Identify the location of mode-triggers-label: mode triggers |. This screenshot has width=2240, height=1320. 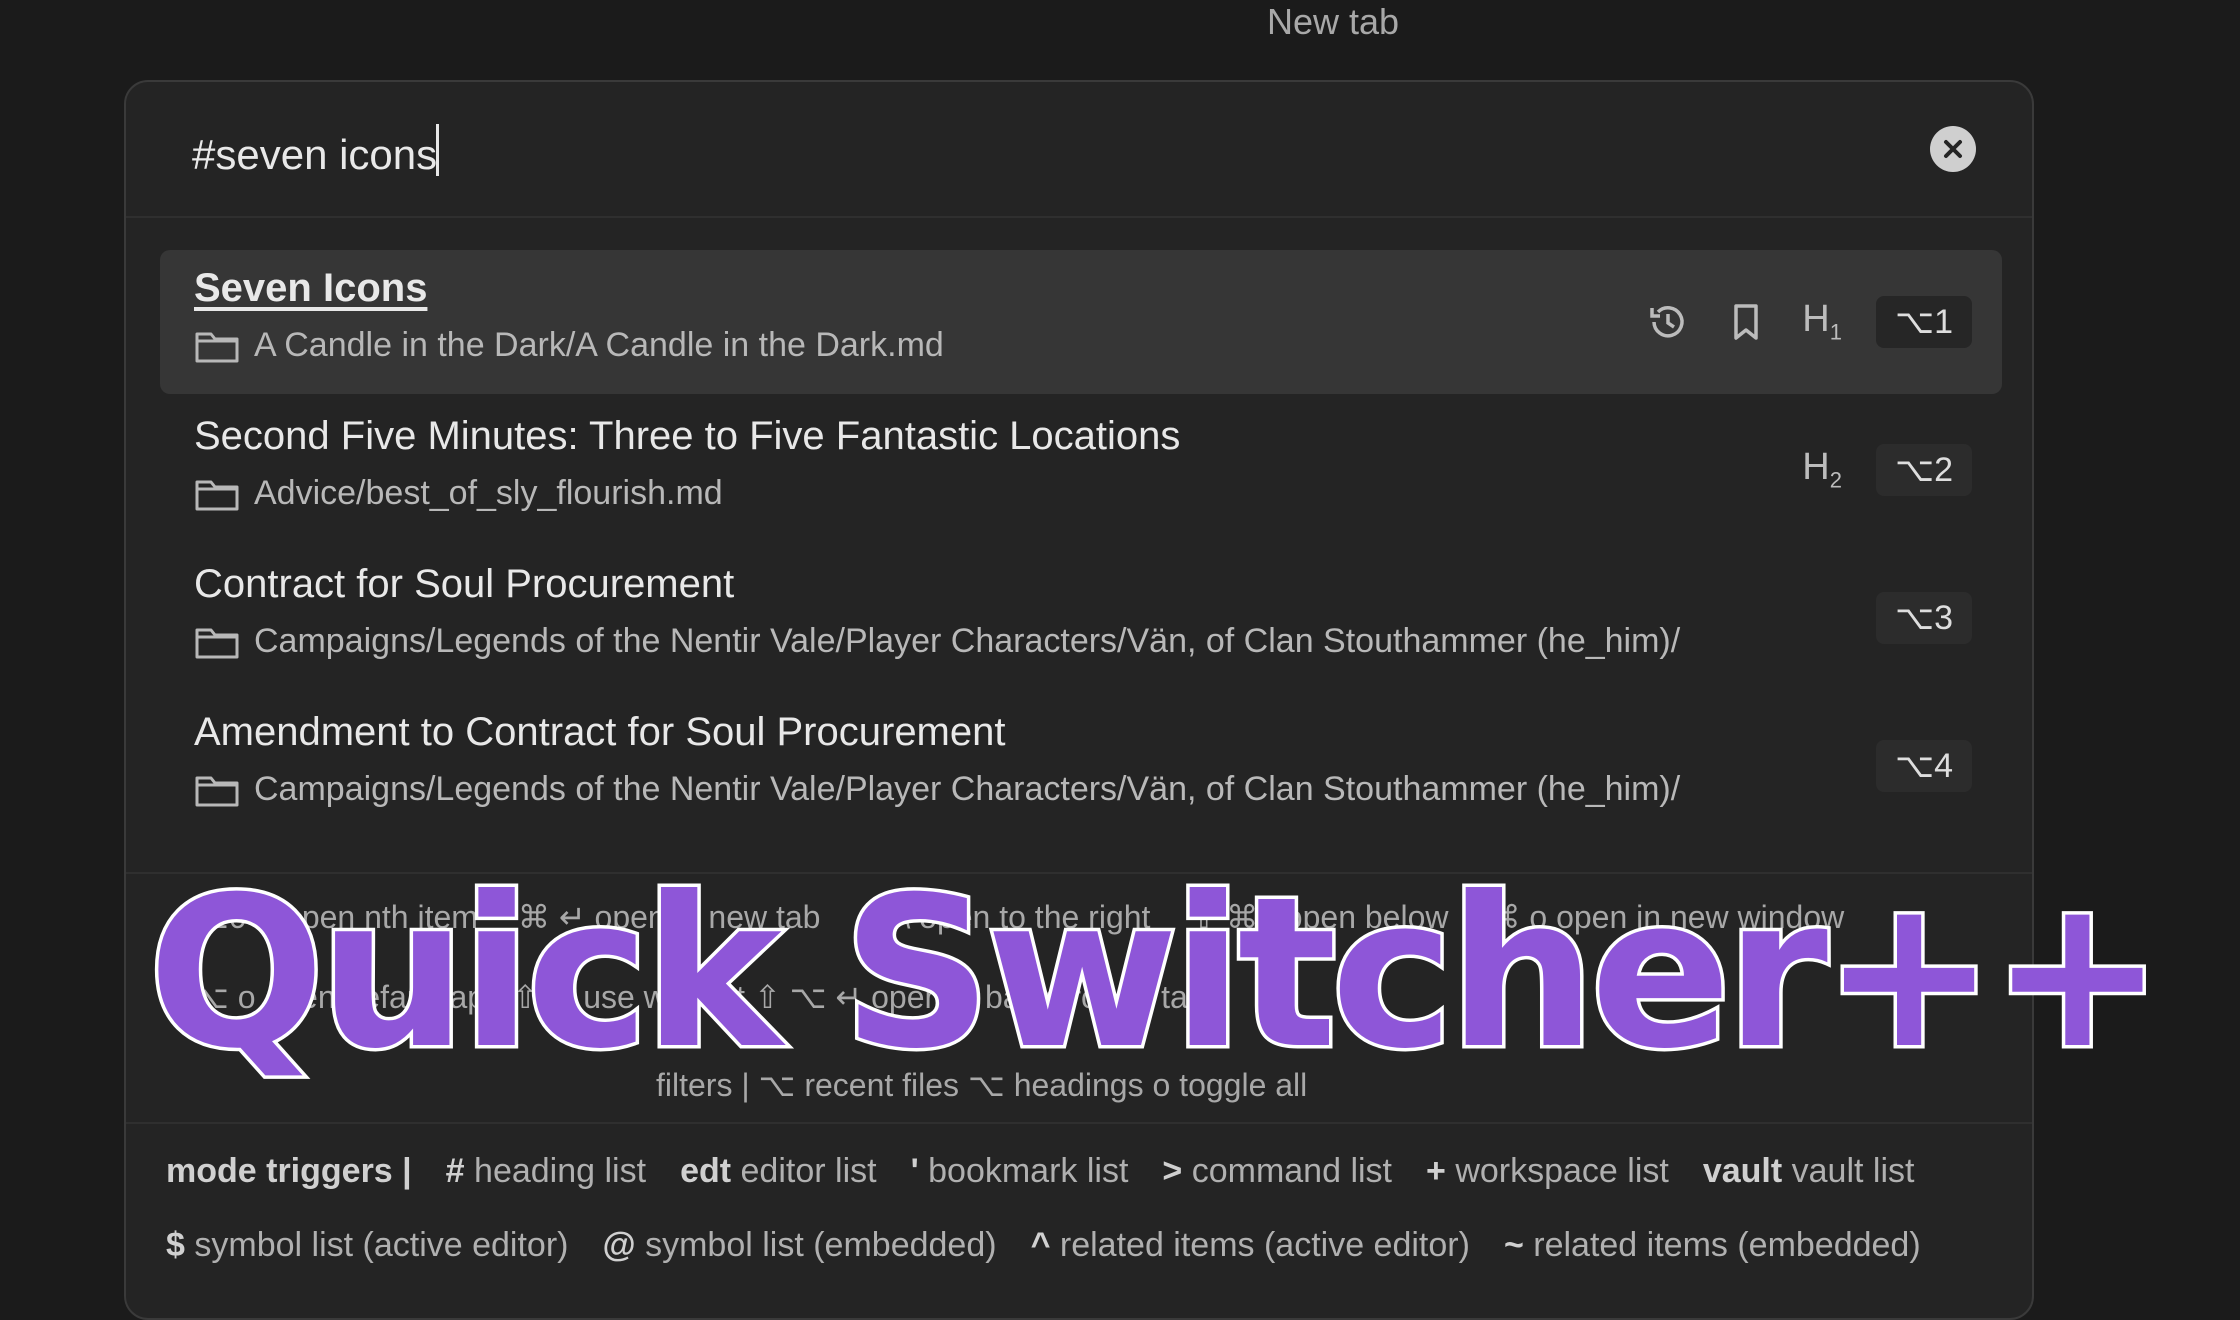
(289, 1171).